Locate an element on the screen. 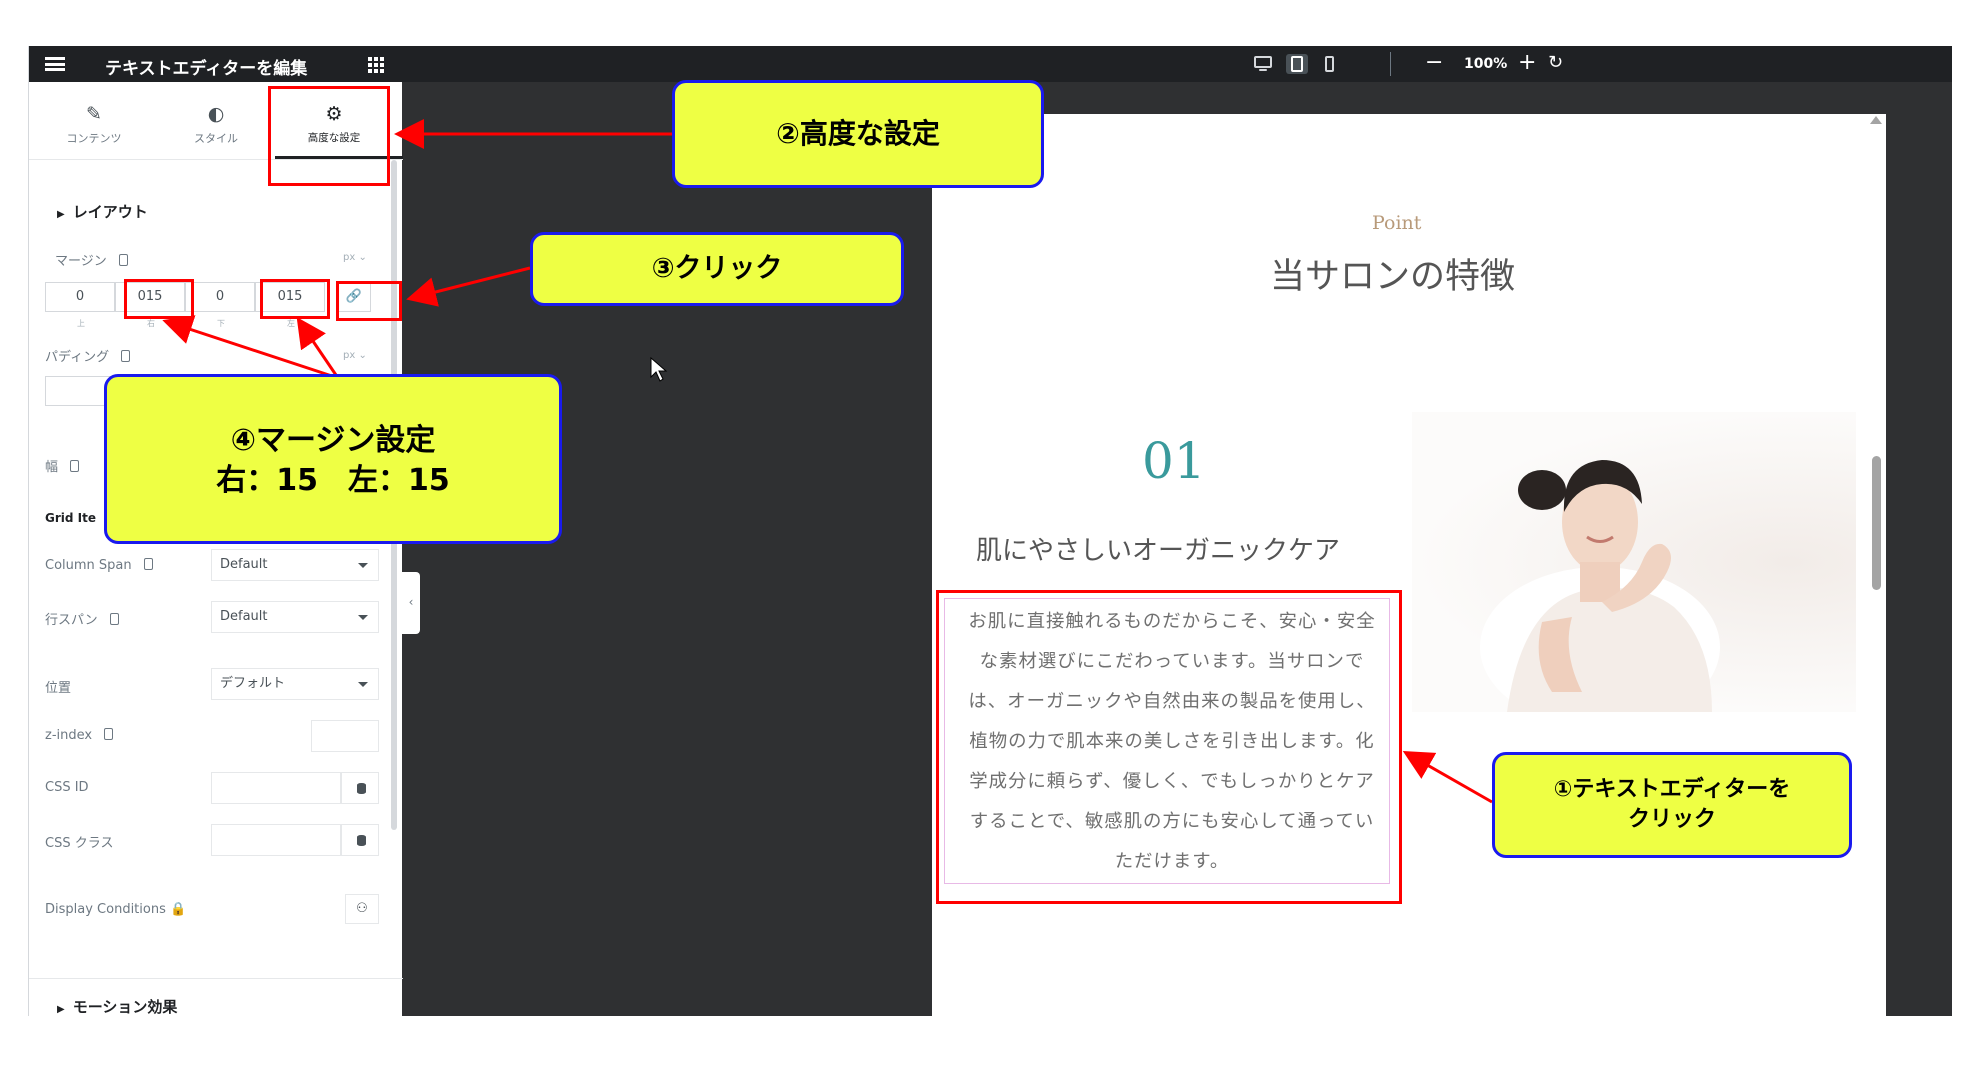  highlight-margin-right is located at coordinates (159, 299).